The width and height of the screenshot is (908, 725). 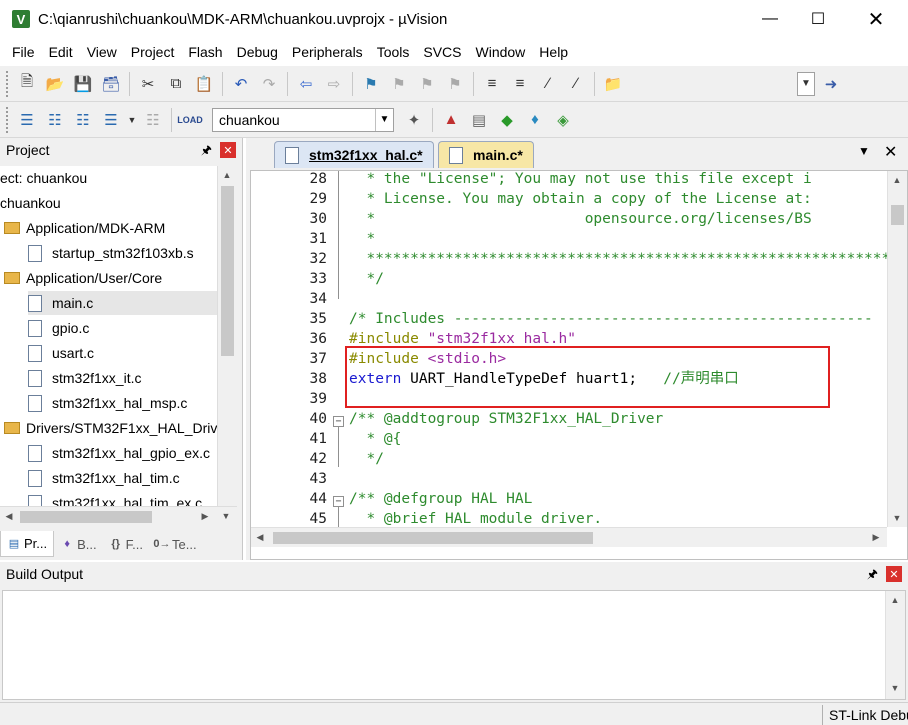 I want to click on tree-file-item: stm32f1xx_hal_gpio_ex.c, so click(x=119, y=453).